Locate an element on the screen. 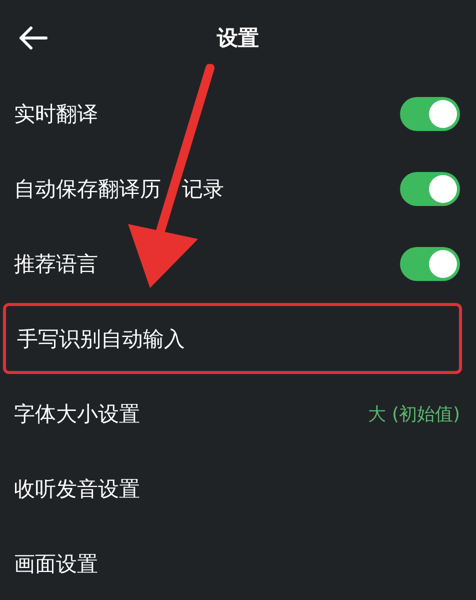  back-icon is located at coordinates (33, 38).